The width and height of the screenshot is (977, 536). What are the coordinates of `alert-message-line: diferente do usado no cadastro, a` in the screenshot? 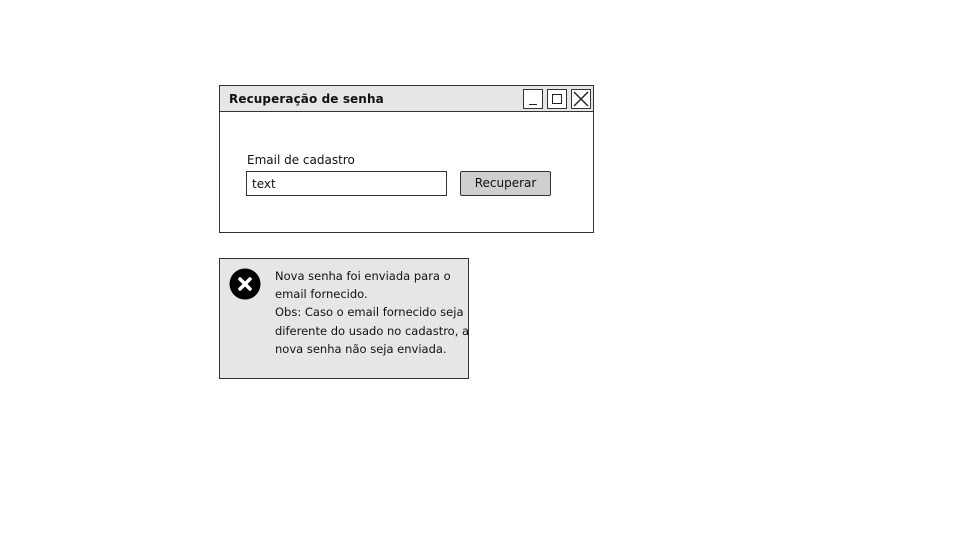 It's located at (372, 330).